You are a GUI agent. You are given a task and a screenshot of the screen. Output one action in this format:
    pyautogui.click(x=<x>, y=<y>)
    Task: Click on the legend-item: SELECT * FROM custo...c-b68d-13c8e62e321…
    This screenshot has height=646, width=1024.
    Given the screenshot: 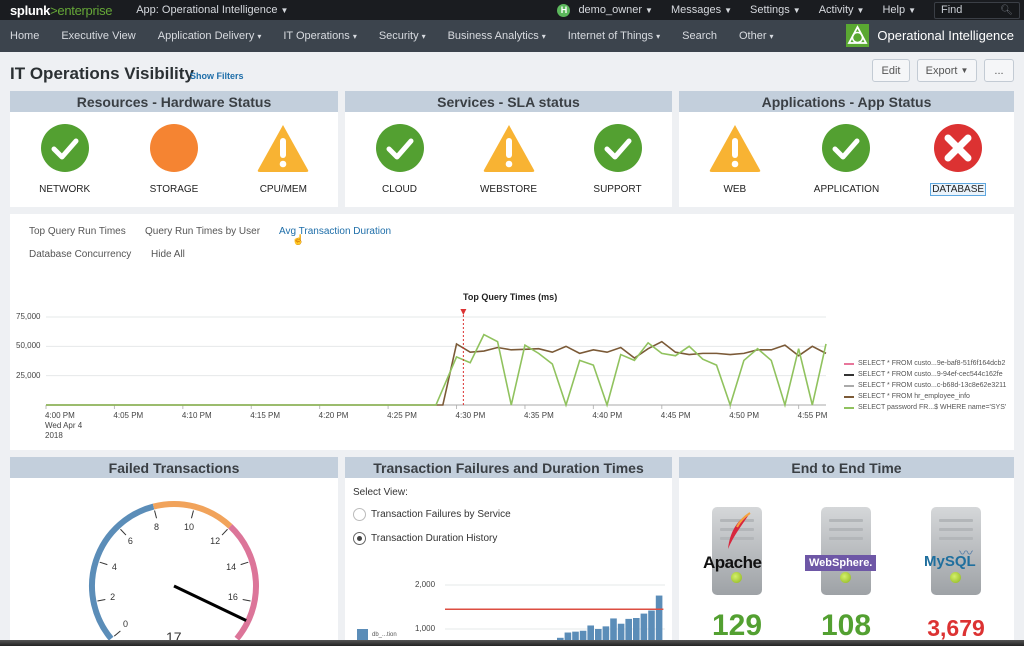 What is the action you would take?
    pyautogui.click(x=925, y=385)
    